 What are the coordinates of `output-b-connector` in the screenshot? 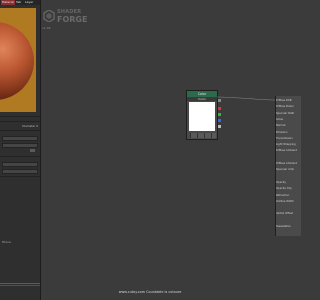 It's located at (219, 120).